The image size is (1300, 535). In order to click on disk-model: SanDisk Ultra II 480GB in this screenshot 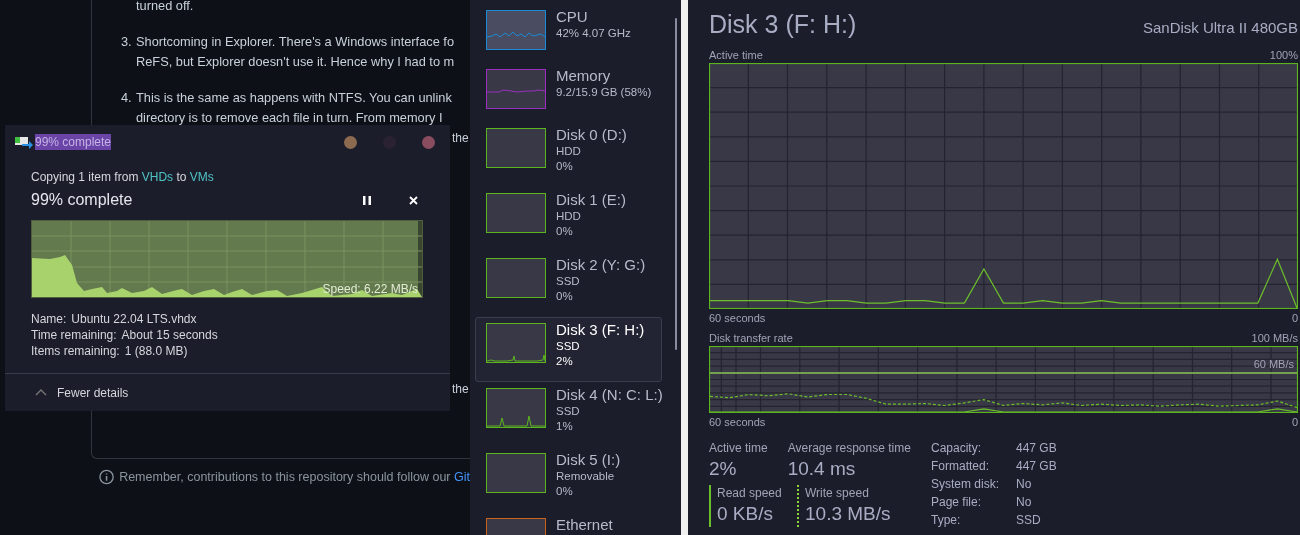, I will do `click(1220, 28)`.